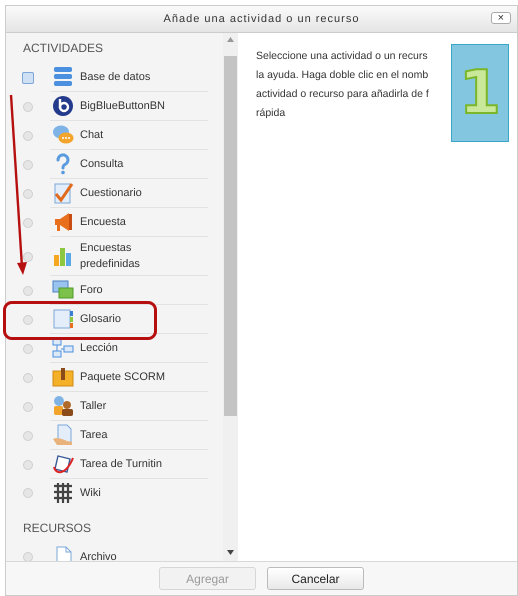  I want to click on activity-name: Foro, so click(91, 290).